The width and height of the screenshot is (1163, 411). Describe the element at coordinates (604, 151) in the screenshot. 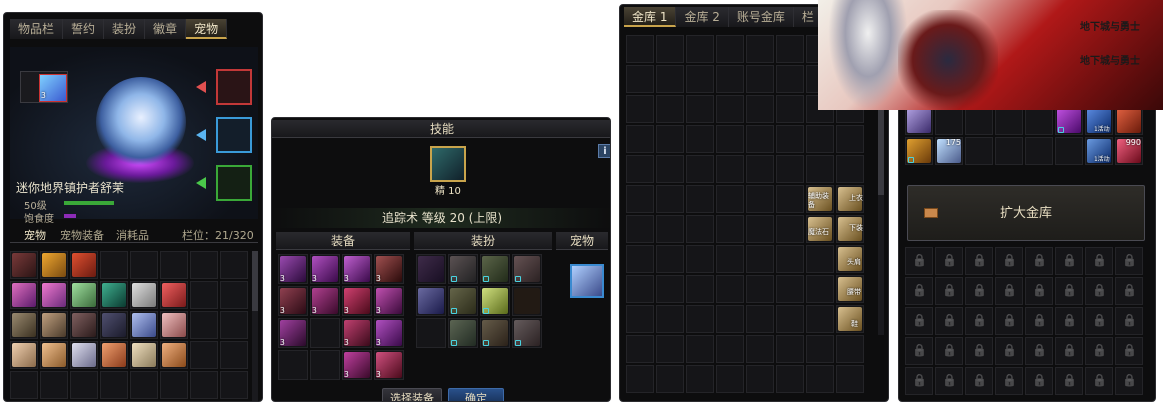

I see `info-icon: i` at that location.